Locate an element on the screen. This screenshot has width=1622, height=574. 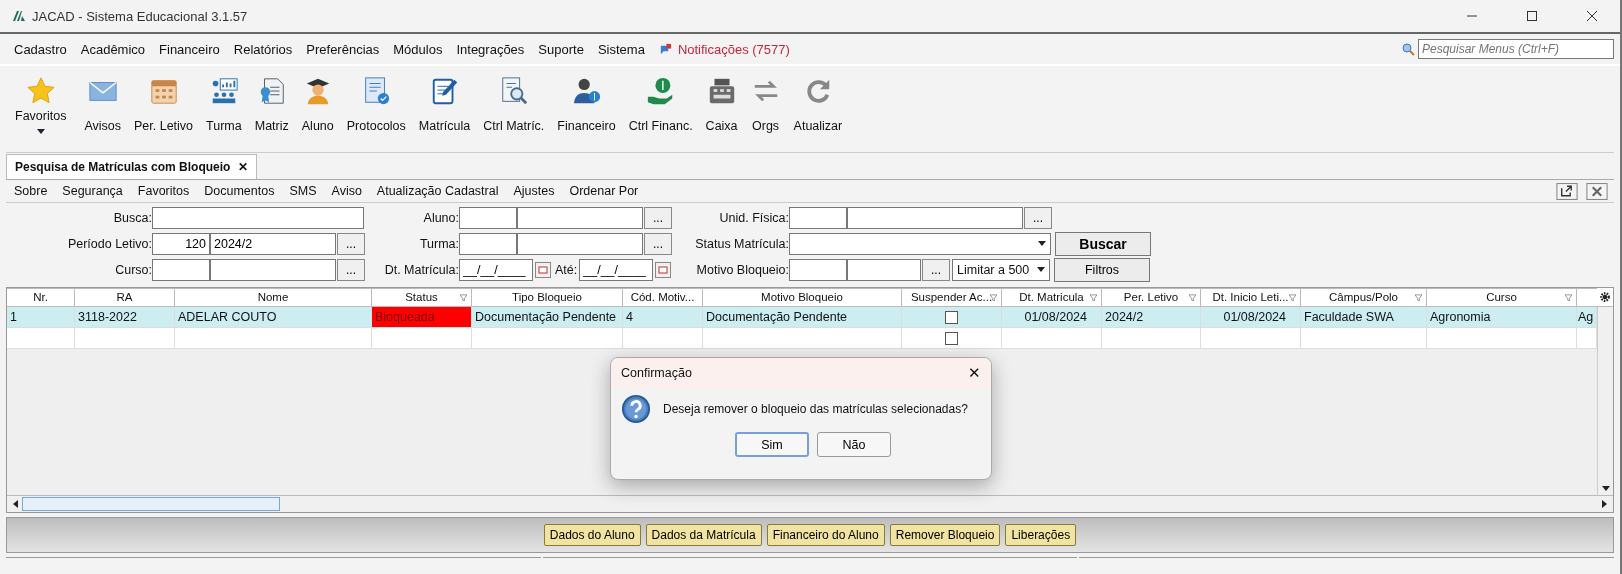
search-field is located at coordinates (258, 217).